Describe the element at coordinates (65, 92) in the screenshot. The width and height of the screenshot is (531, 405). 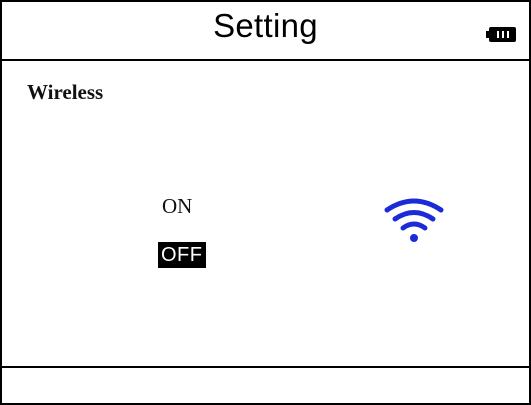
I see `section-label: Wireless` at that location.